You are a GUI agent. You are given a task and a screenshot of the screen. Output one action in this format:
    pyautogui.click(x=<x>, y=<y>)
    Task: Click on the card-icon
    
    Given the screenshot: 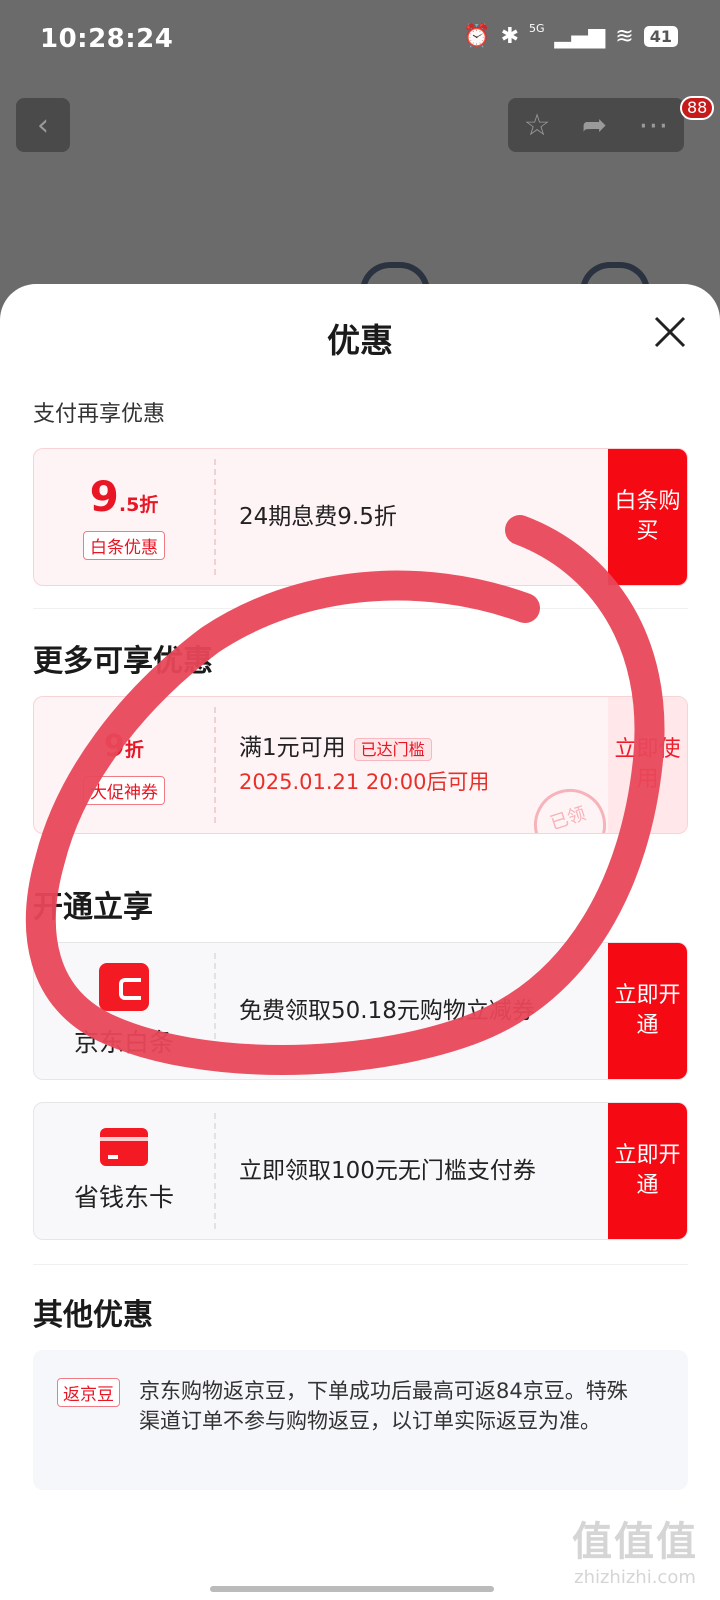 What is the action you would take?
    pyautogui.click(x=124, y=1147)
    